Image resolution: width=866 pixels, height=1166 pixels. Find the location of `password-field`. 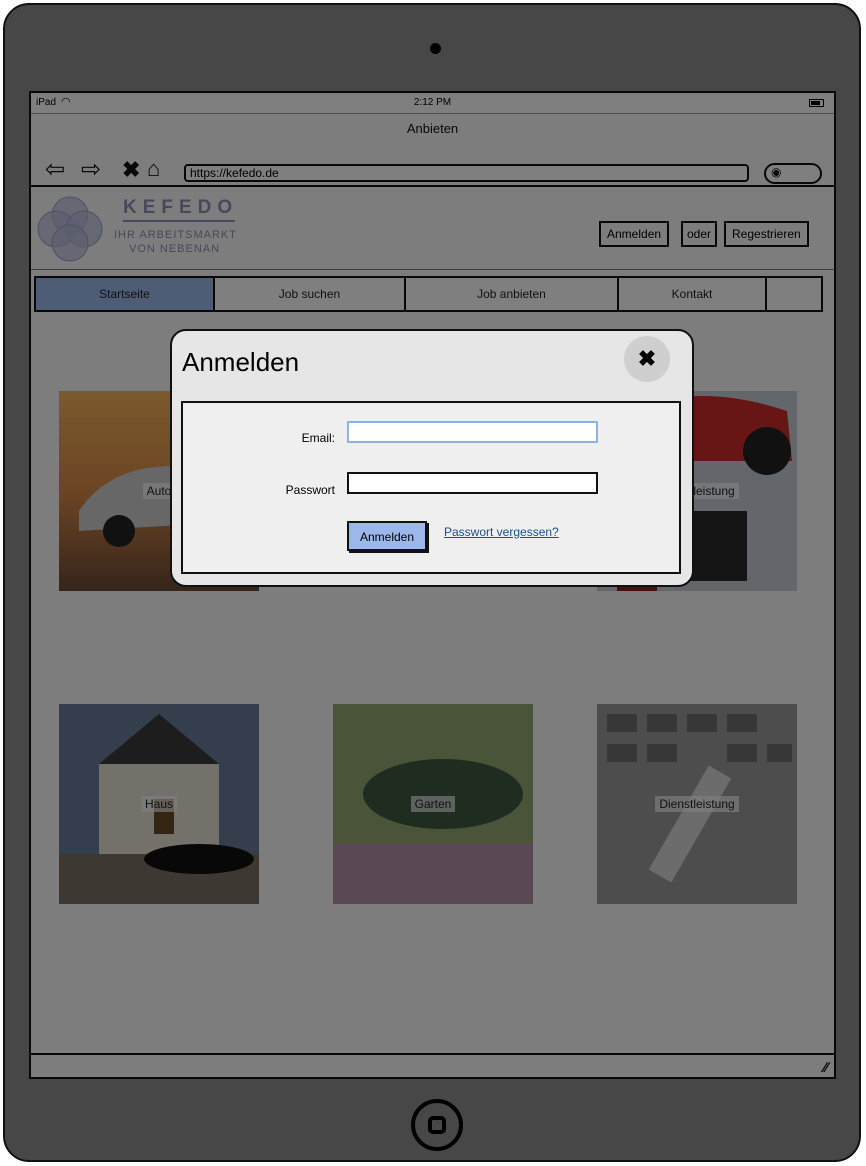

password-field is located at coordinates (472, 483).